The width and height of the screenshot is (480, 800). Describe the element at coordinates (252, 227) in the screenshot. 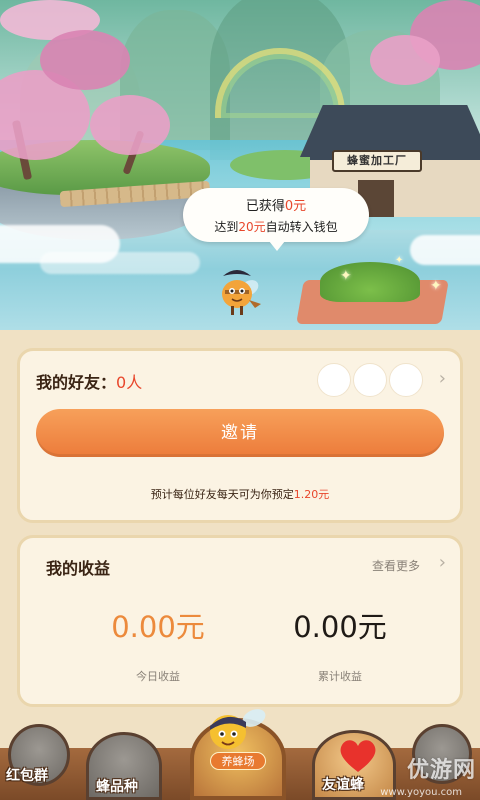

I see `threshold-amount: 20元` at that location.